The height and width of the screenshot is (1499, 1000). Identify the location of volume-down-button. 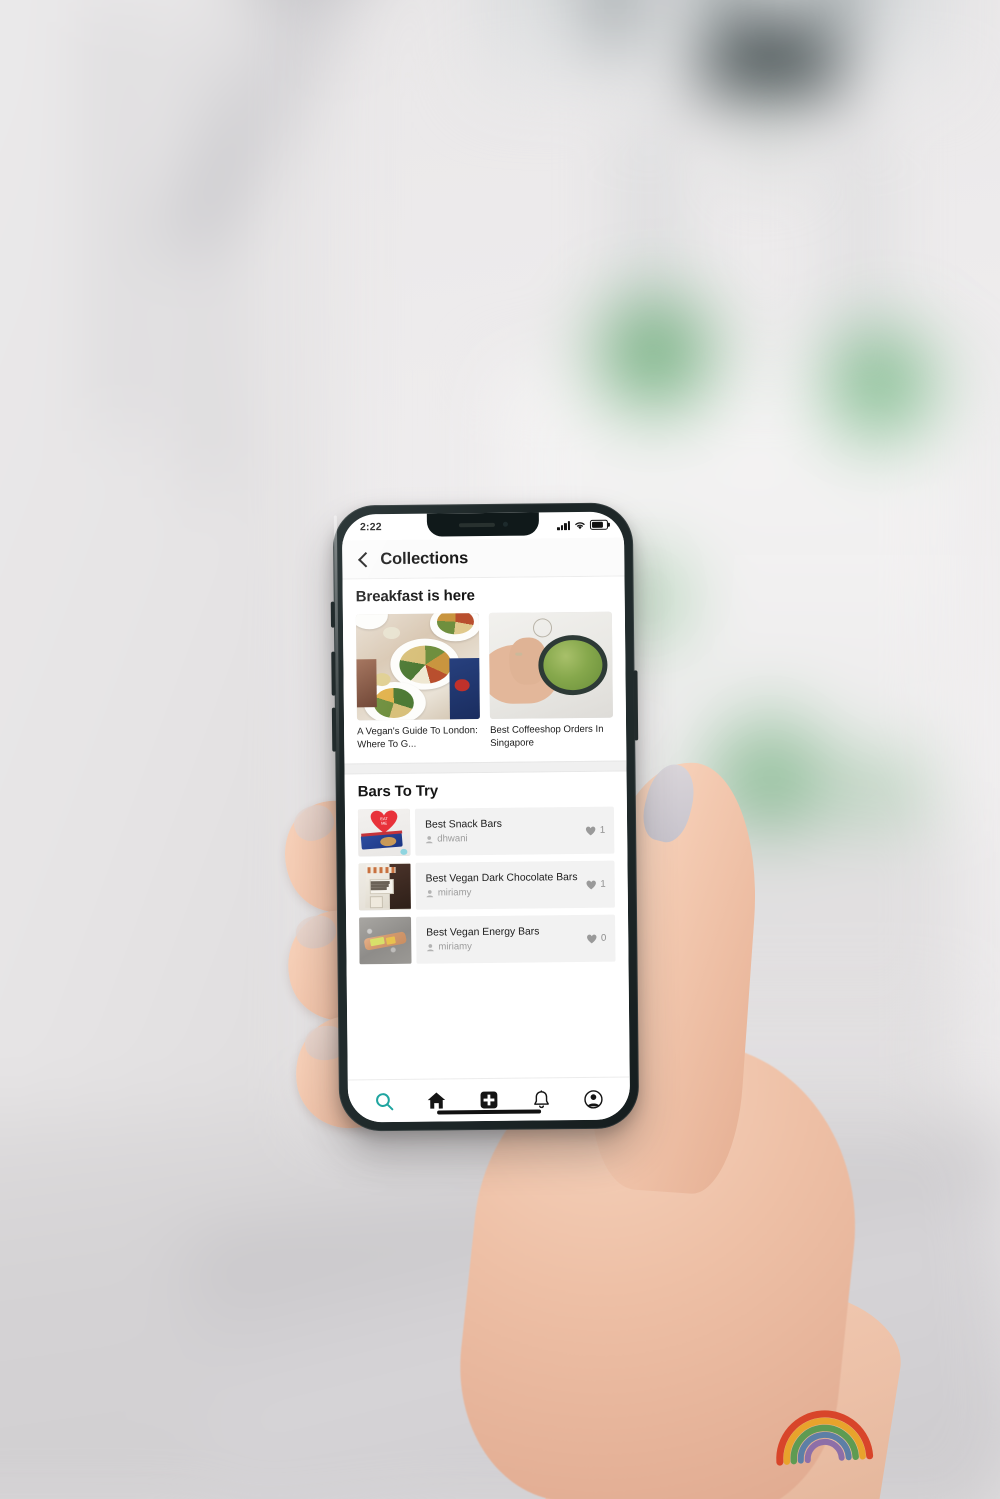
(334, 729).